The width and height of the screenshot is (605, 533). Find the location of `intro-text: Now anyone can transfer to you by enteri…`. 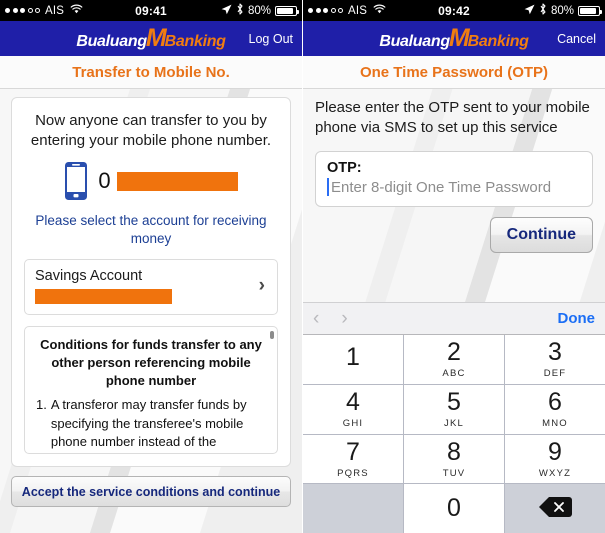

intro-text: Now anyone can transfer to you by enteri… is located at coordinates (151, 131).